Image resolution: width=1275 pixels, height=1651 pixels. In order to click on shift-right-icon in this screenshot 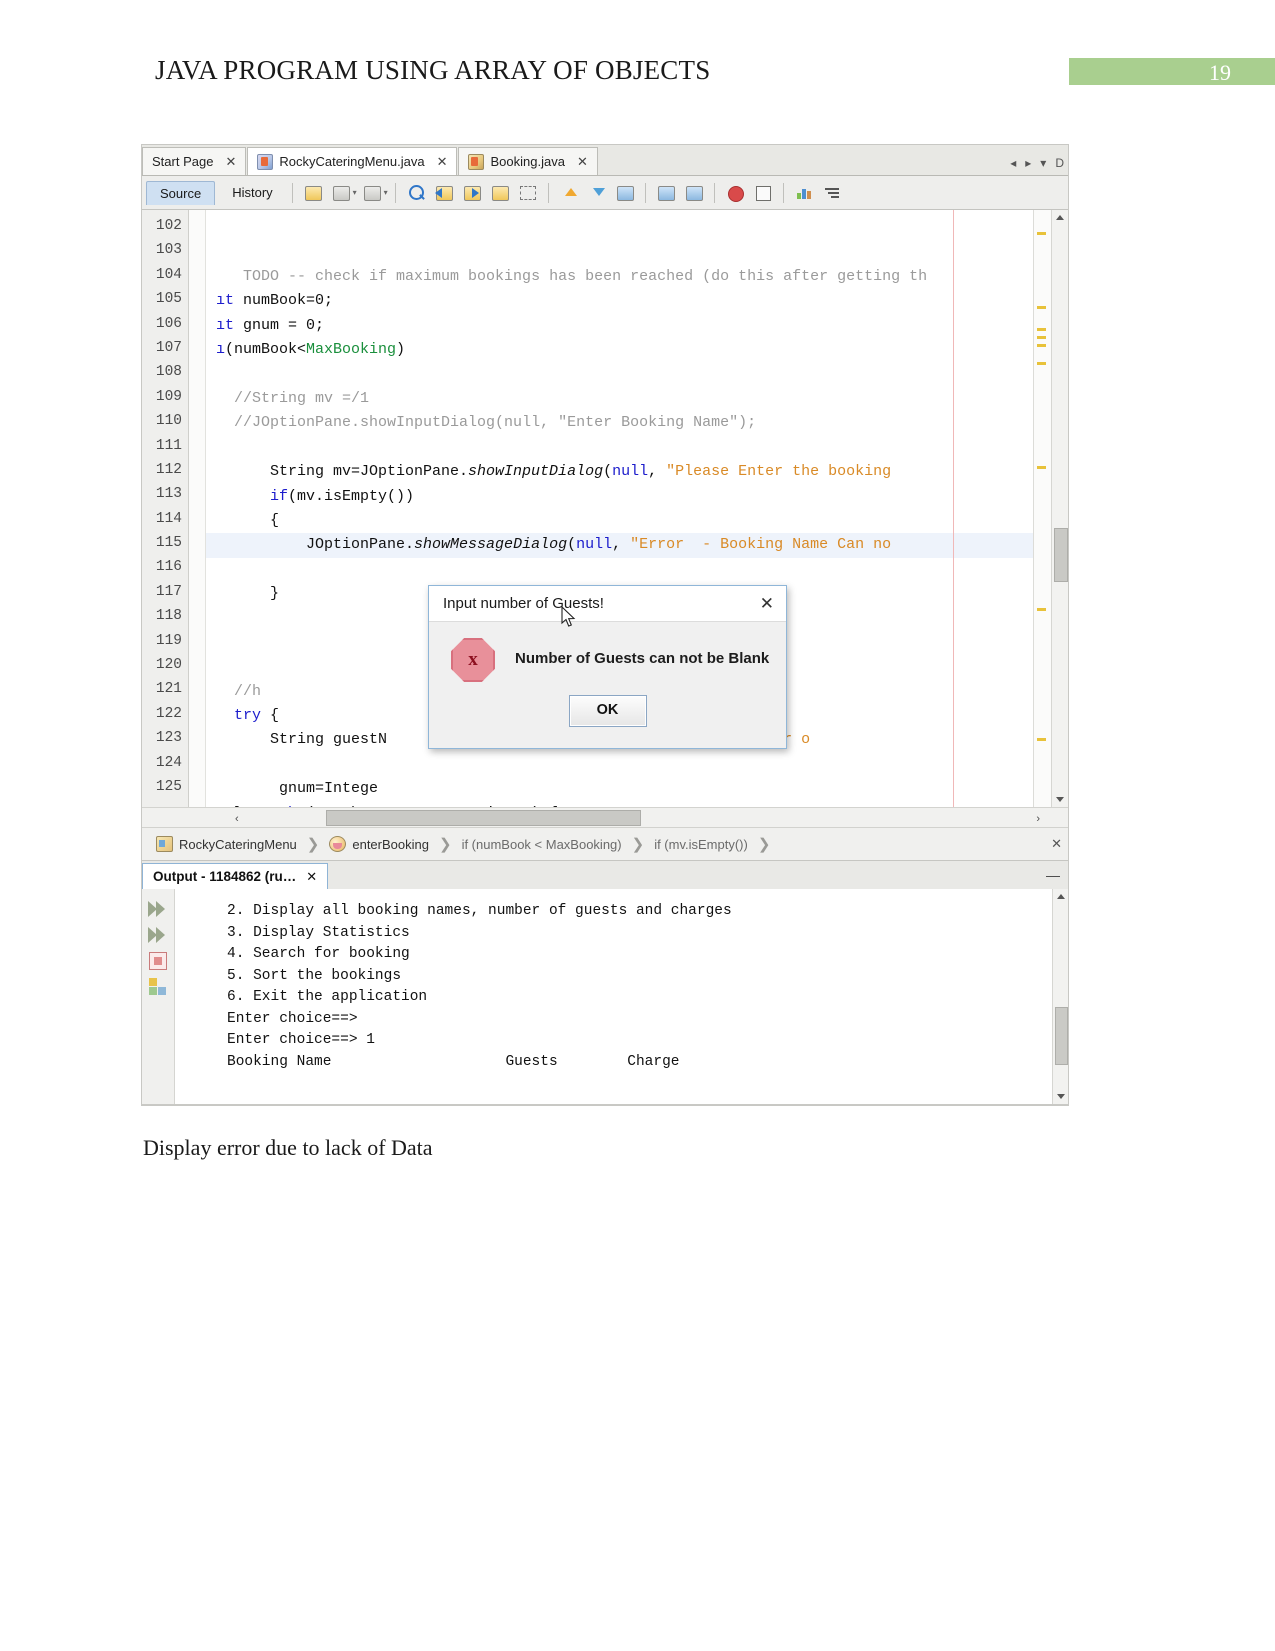, I will do `click(694, 193)`.